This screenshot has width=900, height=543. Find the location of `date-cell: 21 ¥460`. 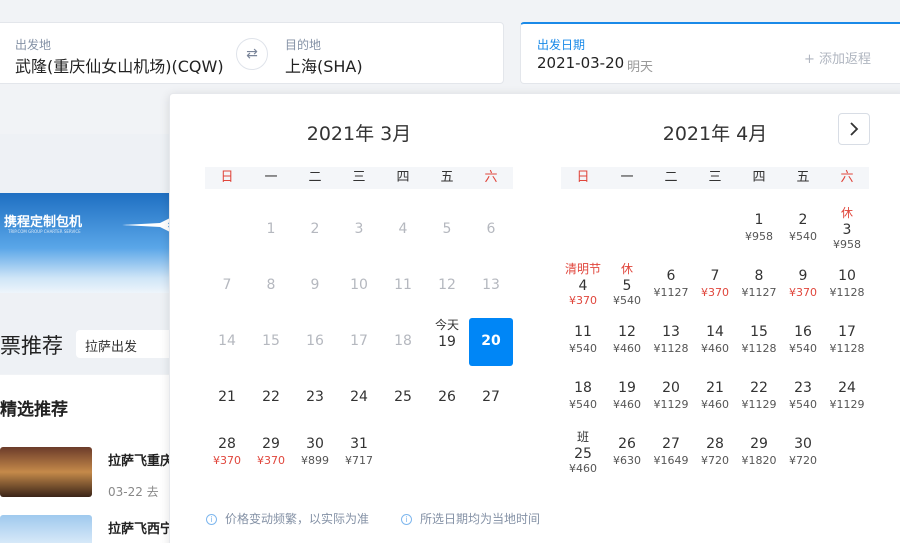

date-cell: 21 ¥460 is located at coordinates (715, 398).